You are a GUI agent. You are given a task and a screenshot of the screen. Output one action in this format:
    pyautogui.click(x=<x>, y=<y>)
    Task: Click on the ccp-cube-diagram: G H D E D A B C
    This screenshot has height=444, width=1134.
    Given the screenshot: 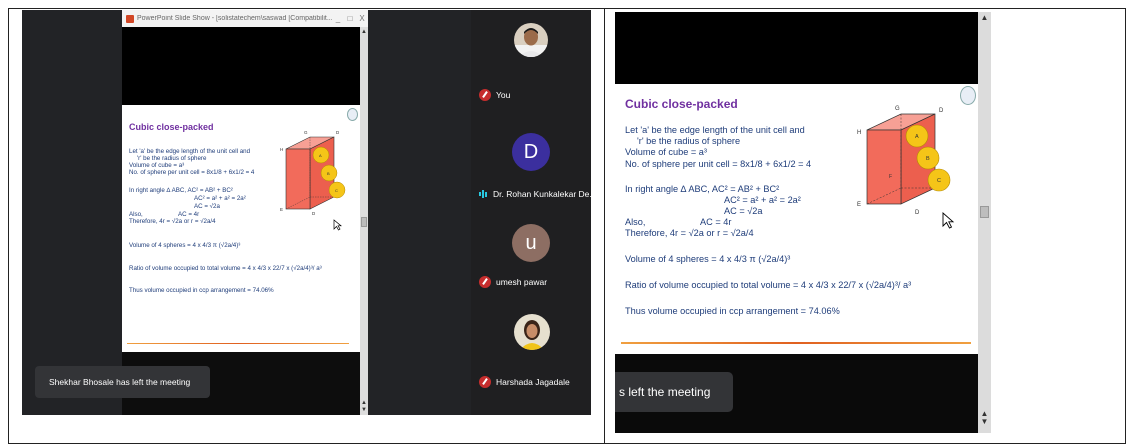 What is the action you would take?
    pyautogui.click(x=313, y=173)
    